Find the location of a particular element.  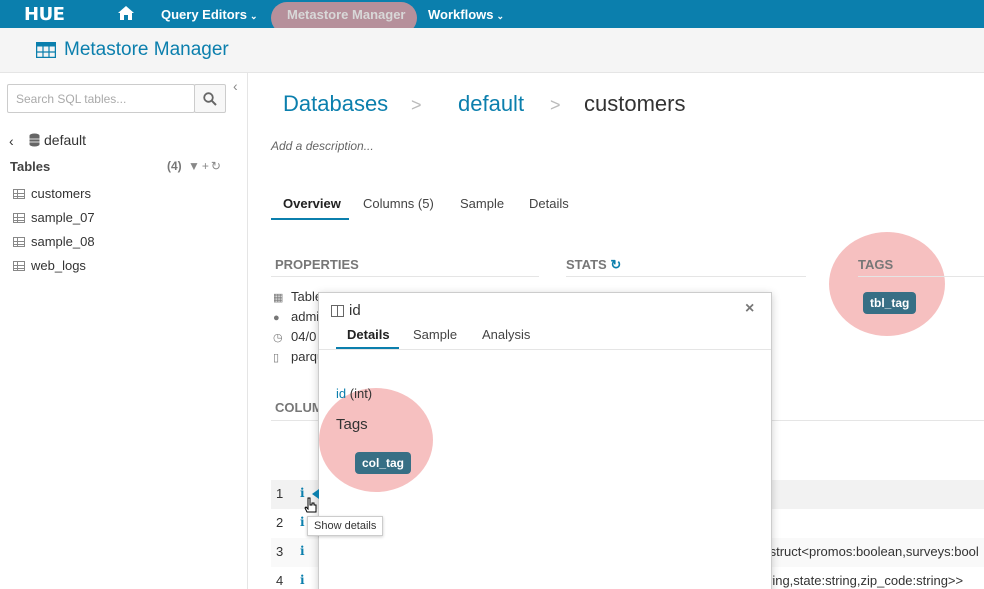

column-type: (int) is located at coordinates (361, 393).